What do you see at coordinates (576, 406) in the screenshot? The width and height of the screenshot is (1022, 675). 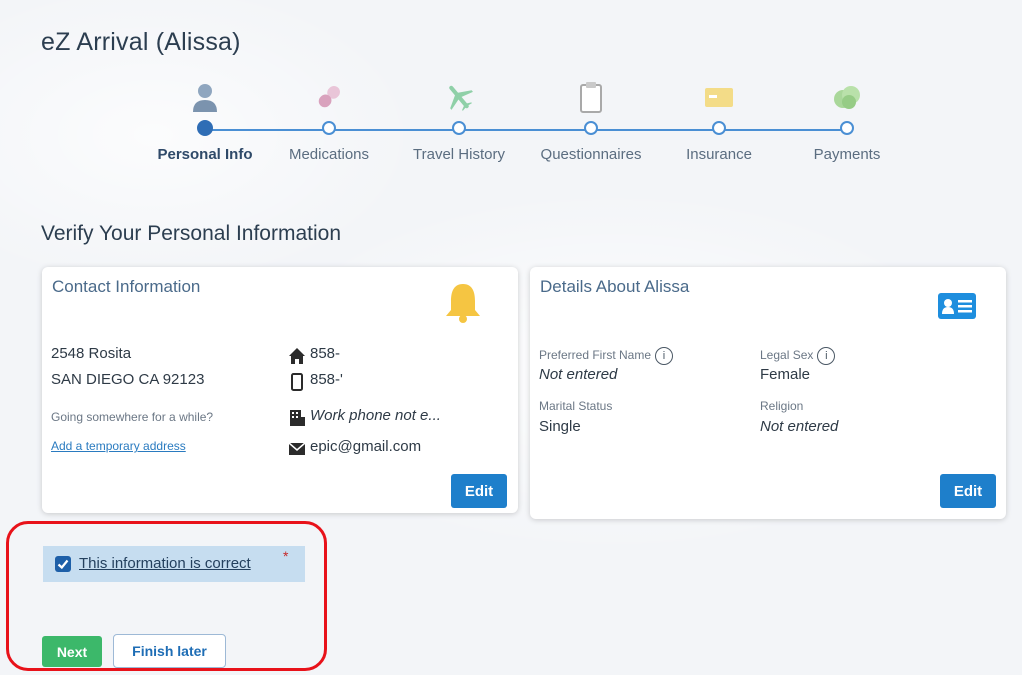 I see `marital-status-label: Marital Status` at bounding box center [576, 406].